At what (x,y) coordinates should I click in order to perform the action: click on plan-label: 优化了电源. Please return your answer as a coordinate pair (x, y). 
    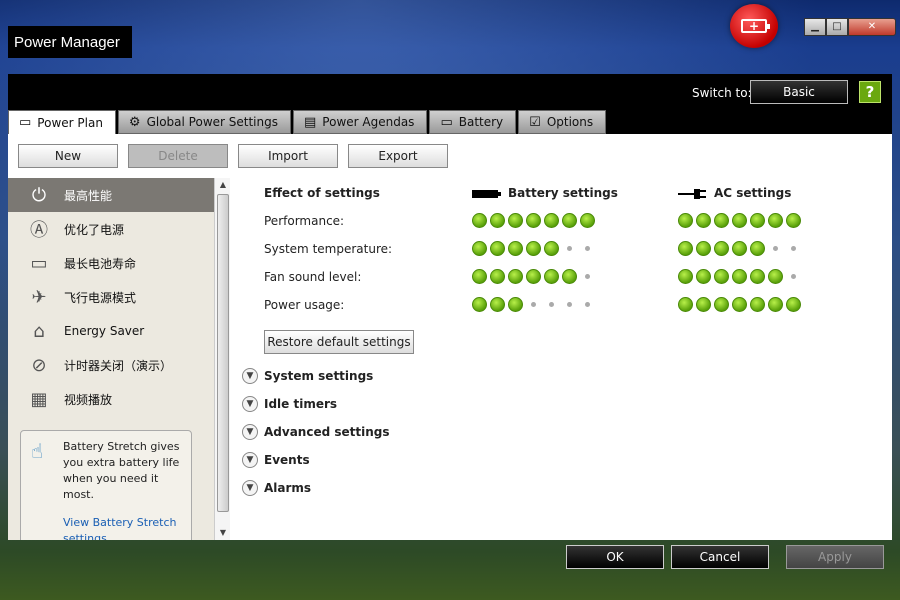
    Looking at the image, I should click on (94, 229).